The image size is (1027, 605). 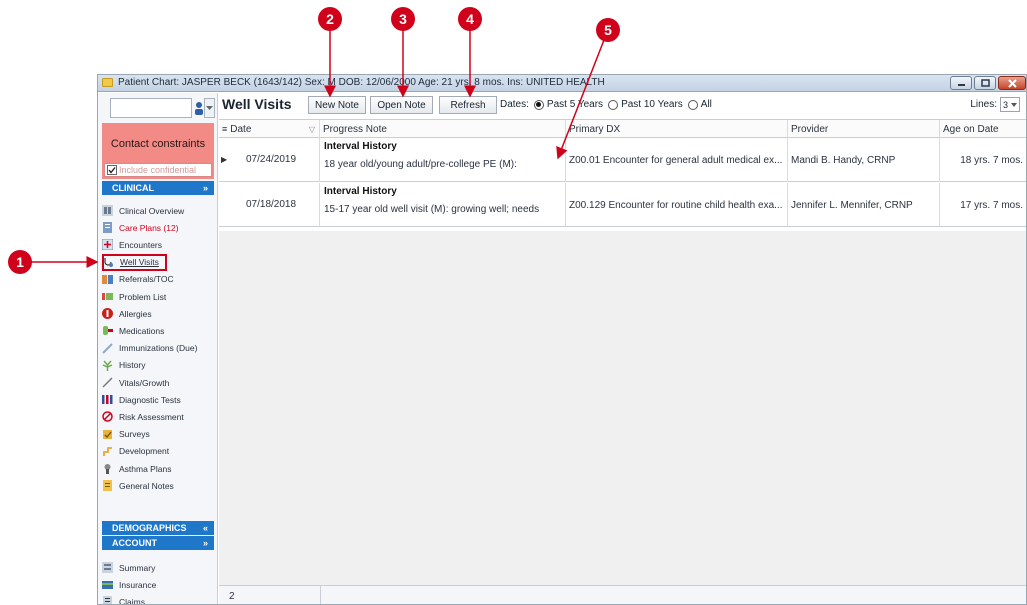 I want to click on row-date: 07/24/2019, so click(x=271, y=159).